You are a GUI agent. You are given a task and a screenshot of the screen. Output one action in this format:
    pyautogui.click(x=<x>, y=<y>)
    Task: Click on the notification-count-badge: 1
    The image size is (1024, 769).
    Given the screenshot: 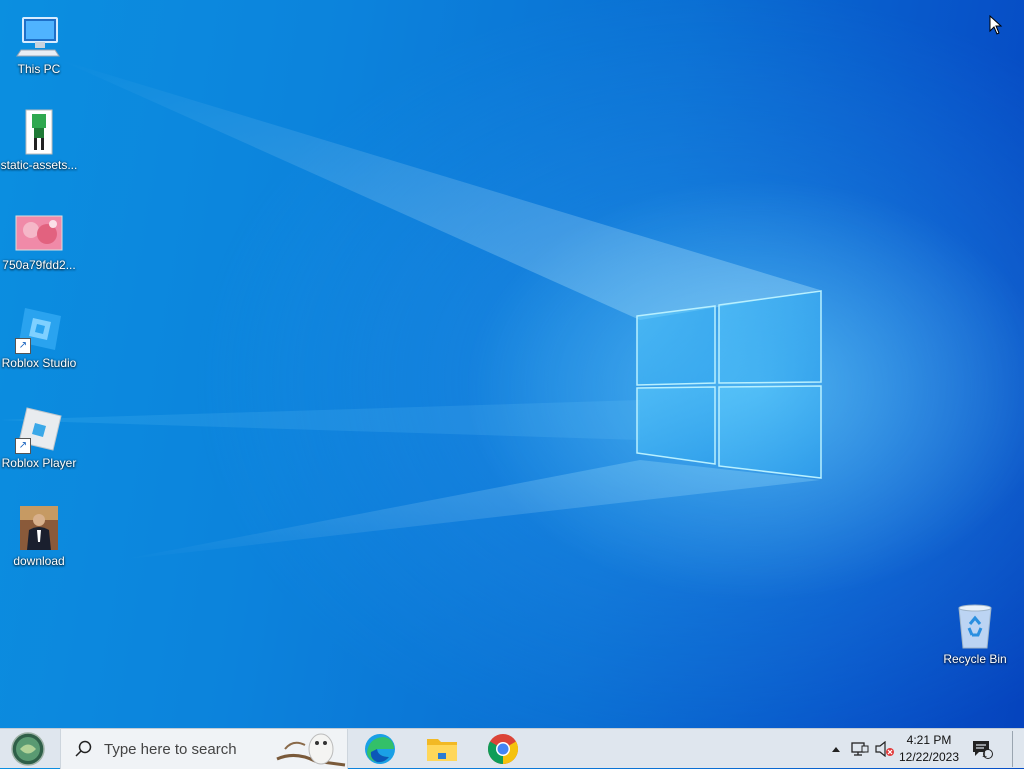 What is the action you would take?
    pyautogui.click(x=985, y=754)
    